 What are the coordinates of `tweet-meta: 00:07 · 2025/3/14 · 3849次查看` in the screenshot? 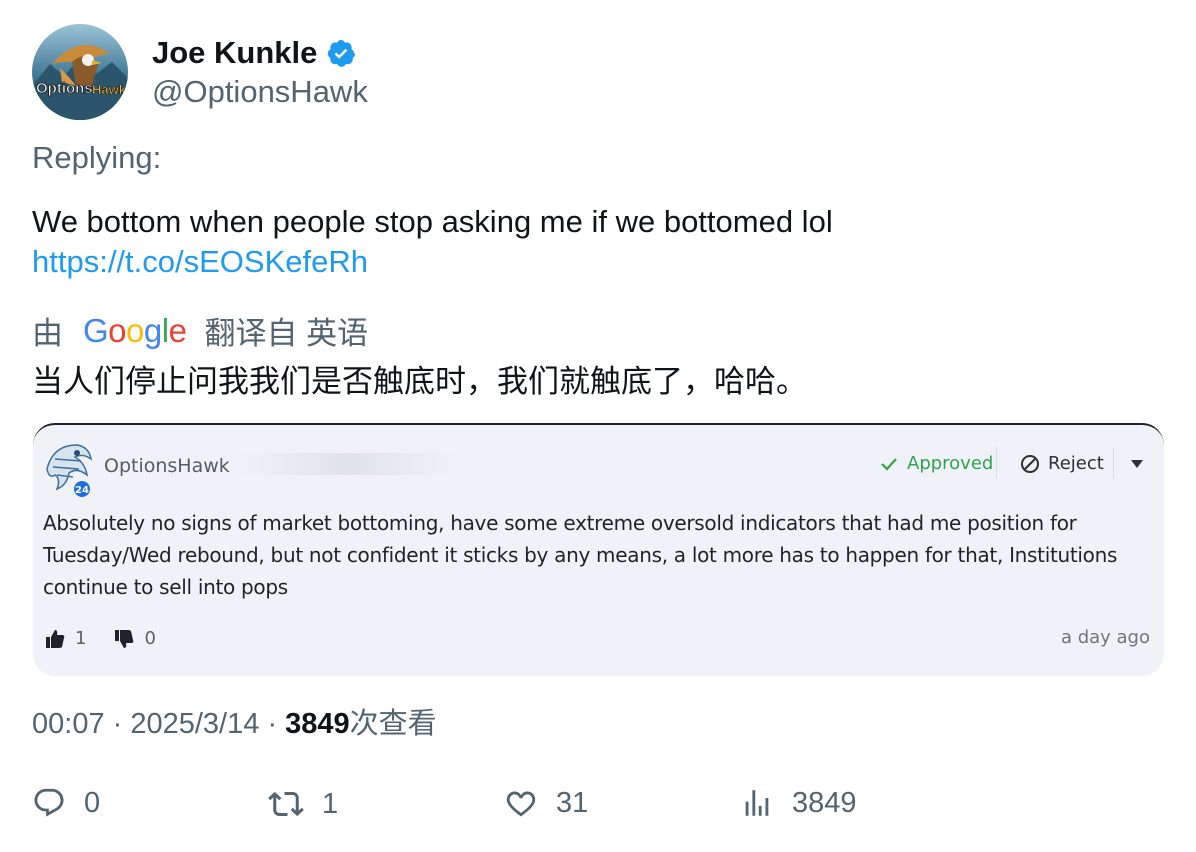 It's located at (234, 721).